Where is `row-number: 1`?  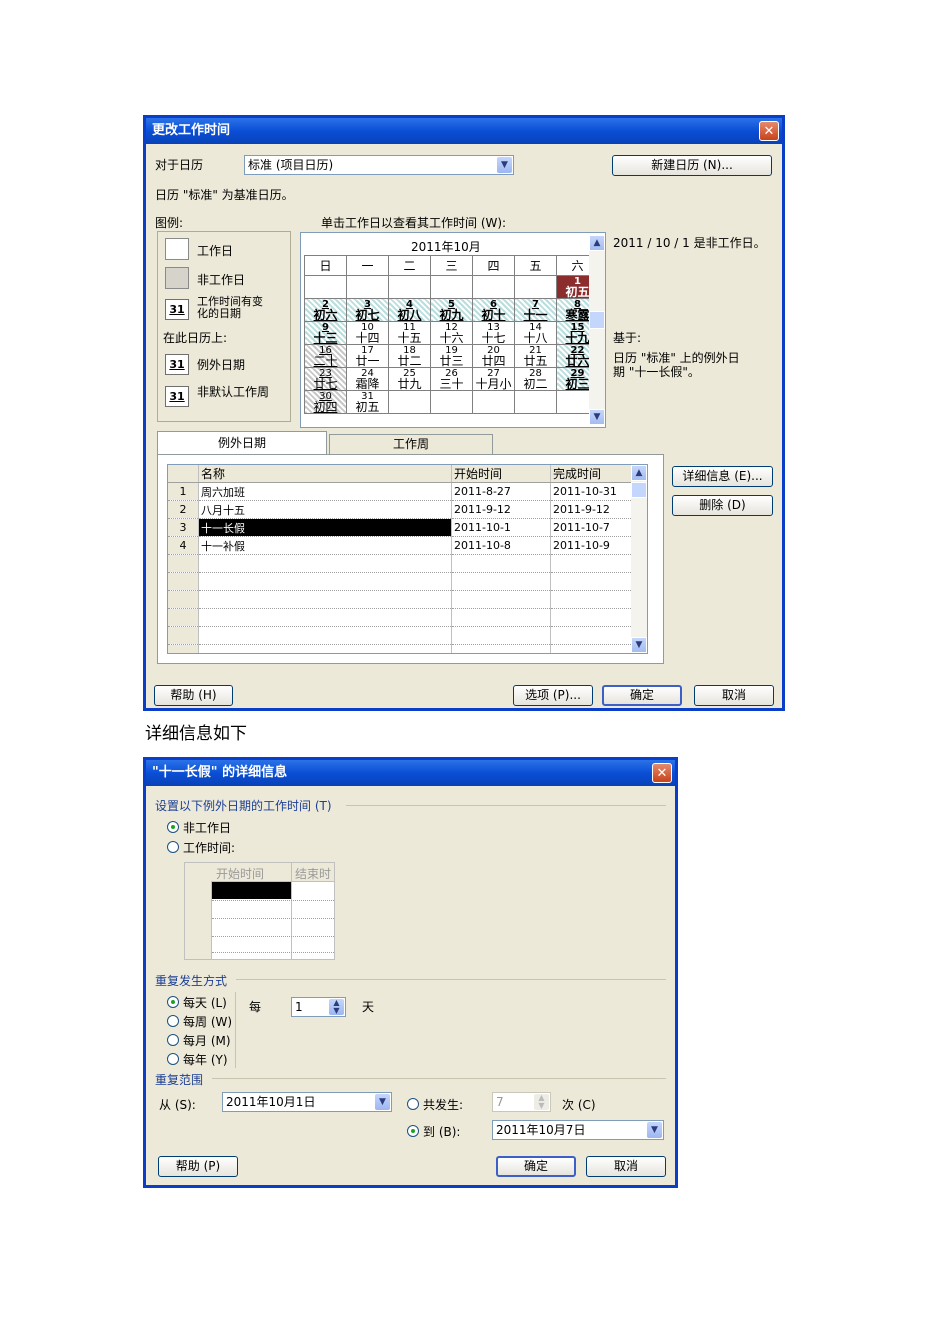 row-number: 1 is located at coordinates (183, 491).